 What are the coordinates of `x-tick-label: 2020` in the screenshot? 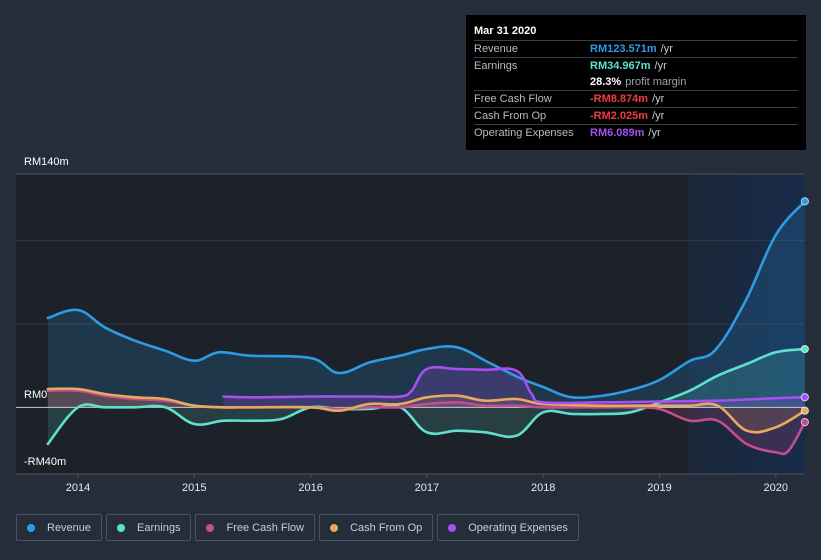 It's located at (776, 488).